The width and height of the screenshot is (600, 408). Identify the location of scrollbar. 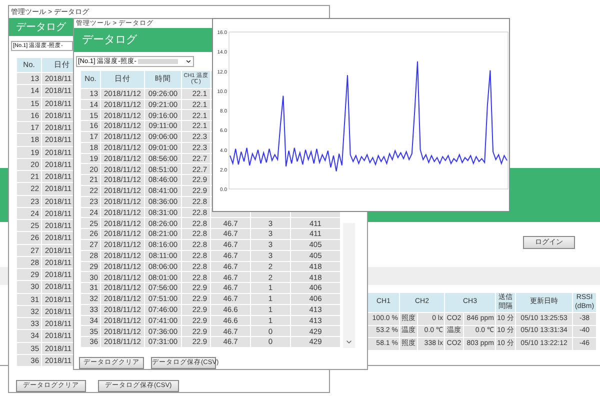
(349, 285).